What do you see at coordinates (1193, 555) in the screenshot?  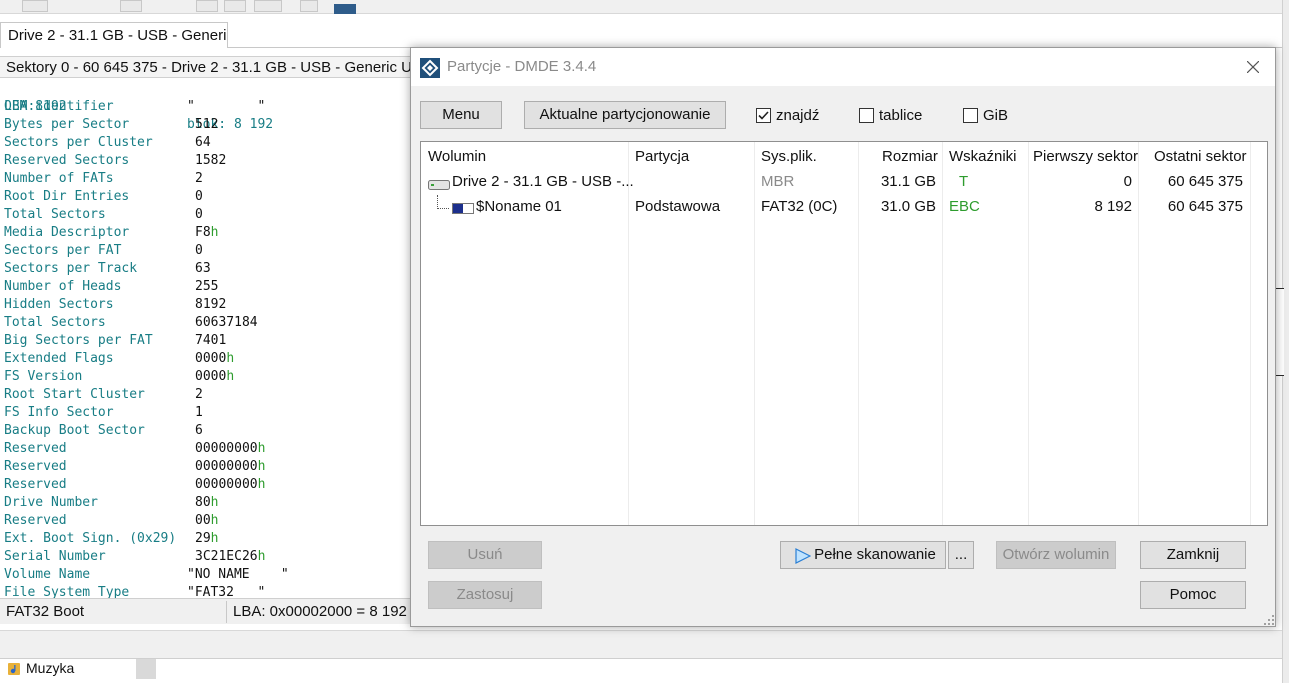 I see `close-button: Zamknij` at bounding box center [1193, 555].